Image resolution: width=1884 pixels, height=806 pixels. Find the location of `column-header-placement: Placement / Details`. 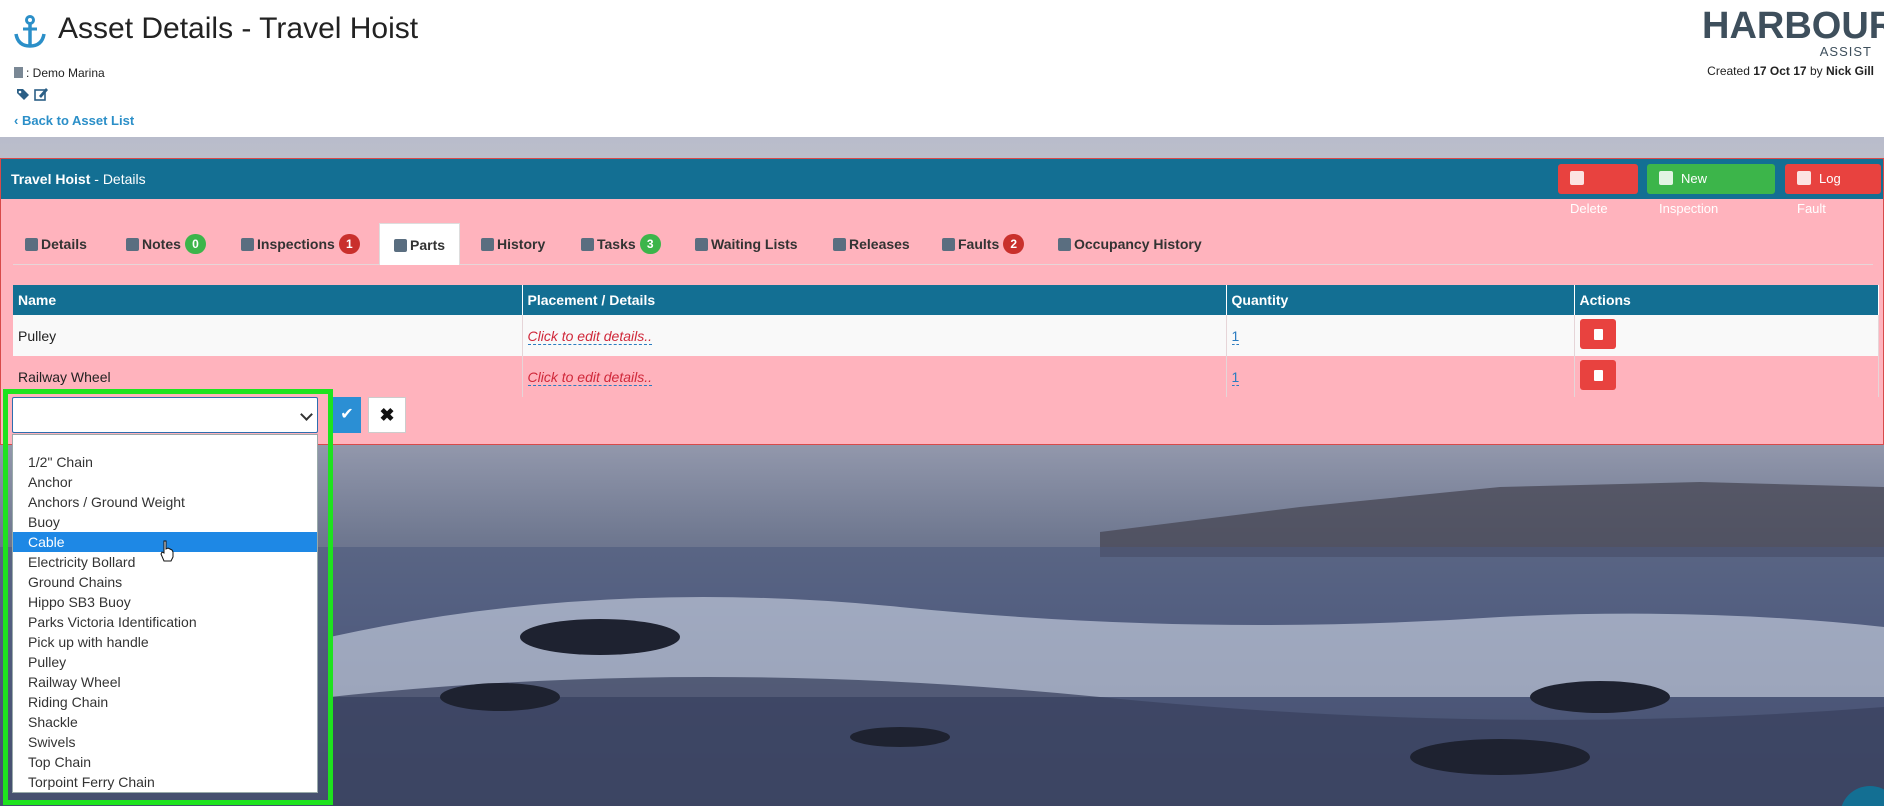

column-header-placement: Placement / Details is located at coordinates (874, 300).